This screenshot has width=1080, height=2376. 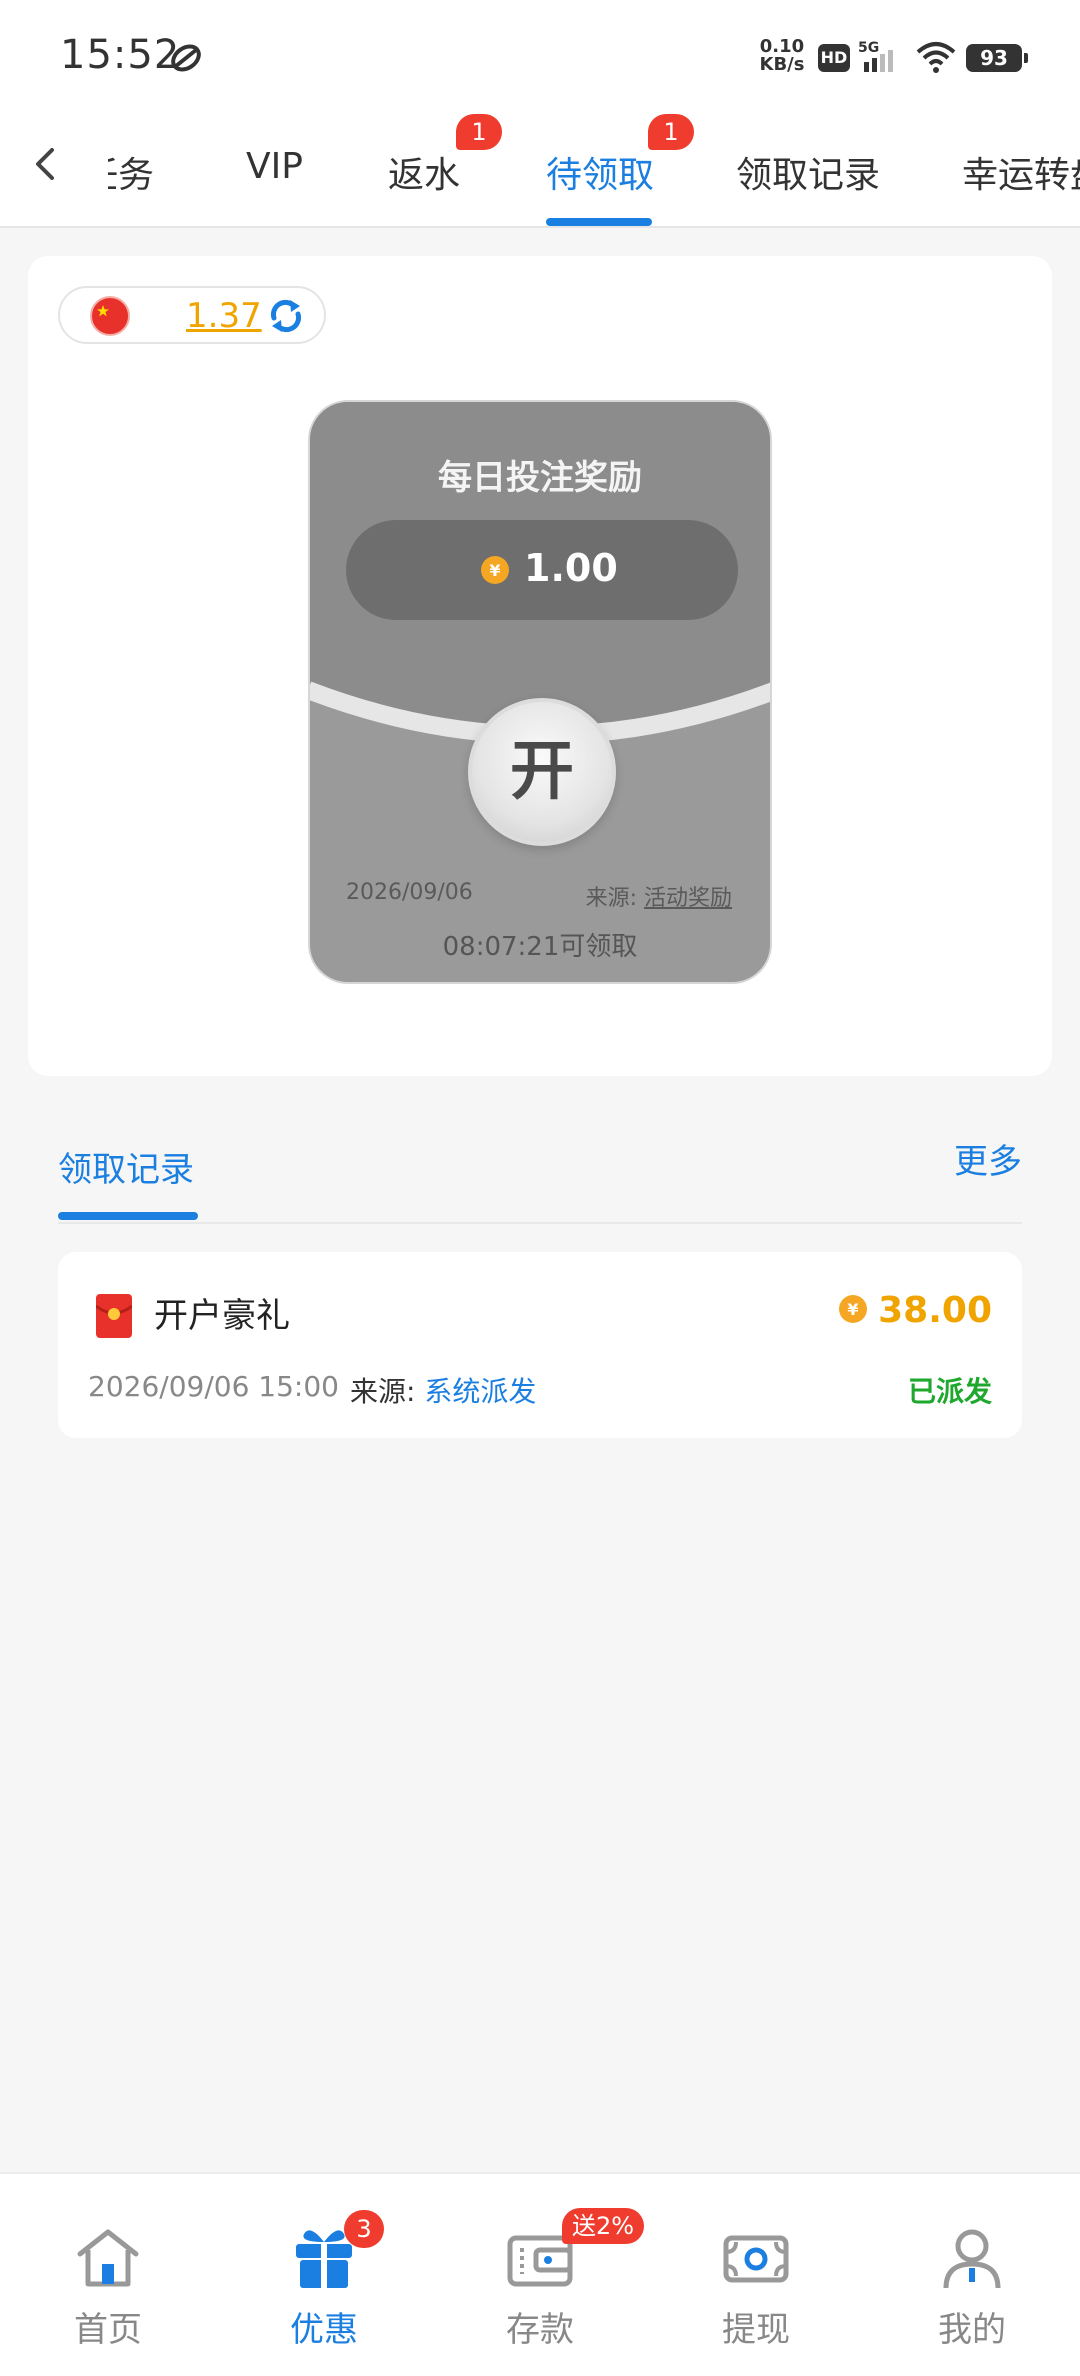 What do you see at coordinates (949, 1391) in the screenshot?
I see `record-status: 已派发` at bounding box center [949, 1391].